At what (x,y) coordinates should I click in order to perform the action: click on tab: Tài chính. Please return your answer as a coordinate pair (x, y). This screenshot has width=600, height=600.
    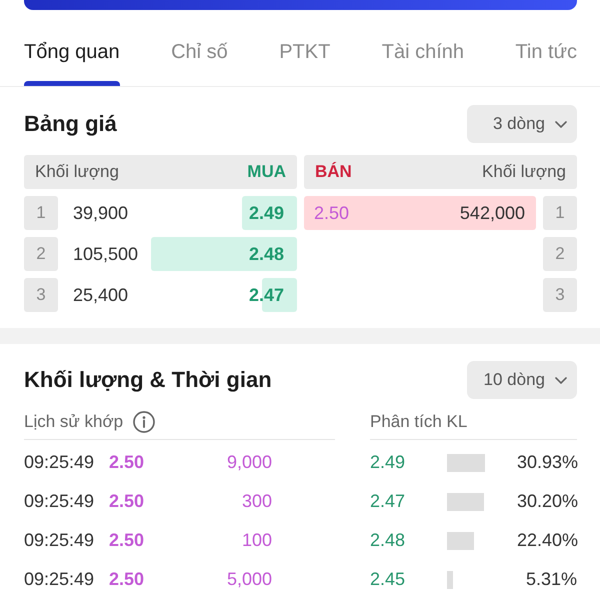
    Looking at the image, I should click on (423, 48).